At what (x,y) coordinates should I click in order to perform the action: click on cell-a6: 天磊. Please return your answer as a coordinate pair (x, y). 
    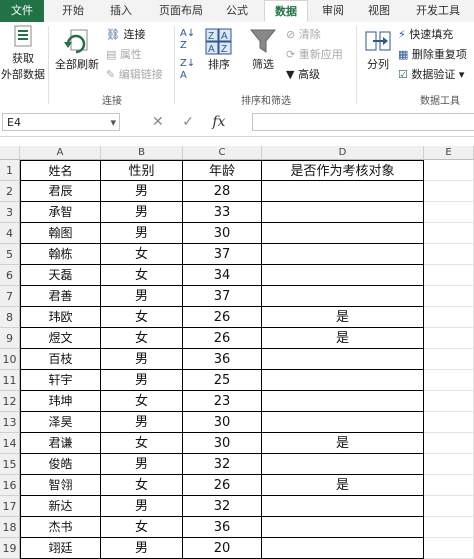
    Looking at the image, I should click on (60, 275).